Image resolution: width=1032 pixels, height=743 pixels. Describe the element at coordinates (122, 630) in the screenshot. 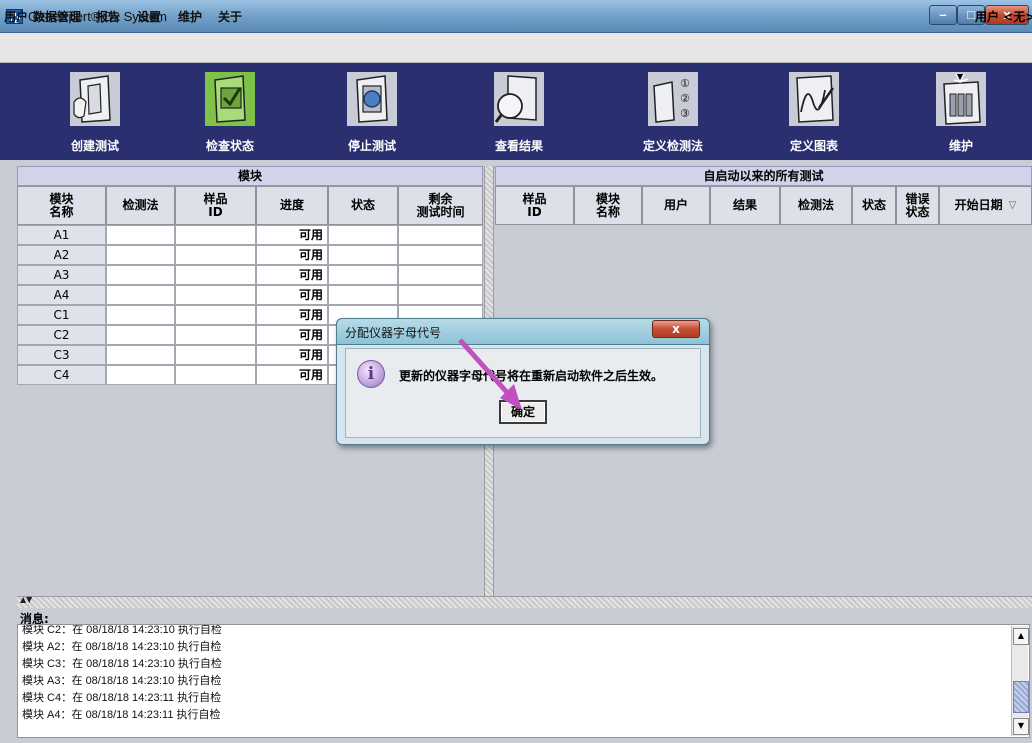

I see `message-line: 模块 C2：在 08/18/18 14:23:10 执行自检` at that location.